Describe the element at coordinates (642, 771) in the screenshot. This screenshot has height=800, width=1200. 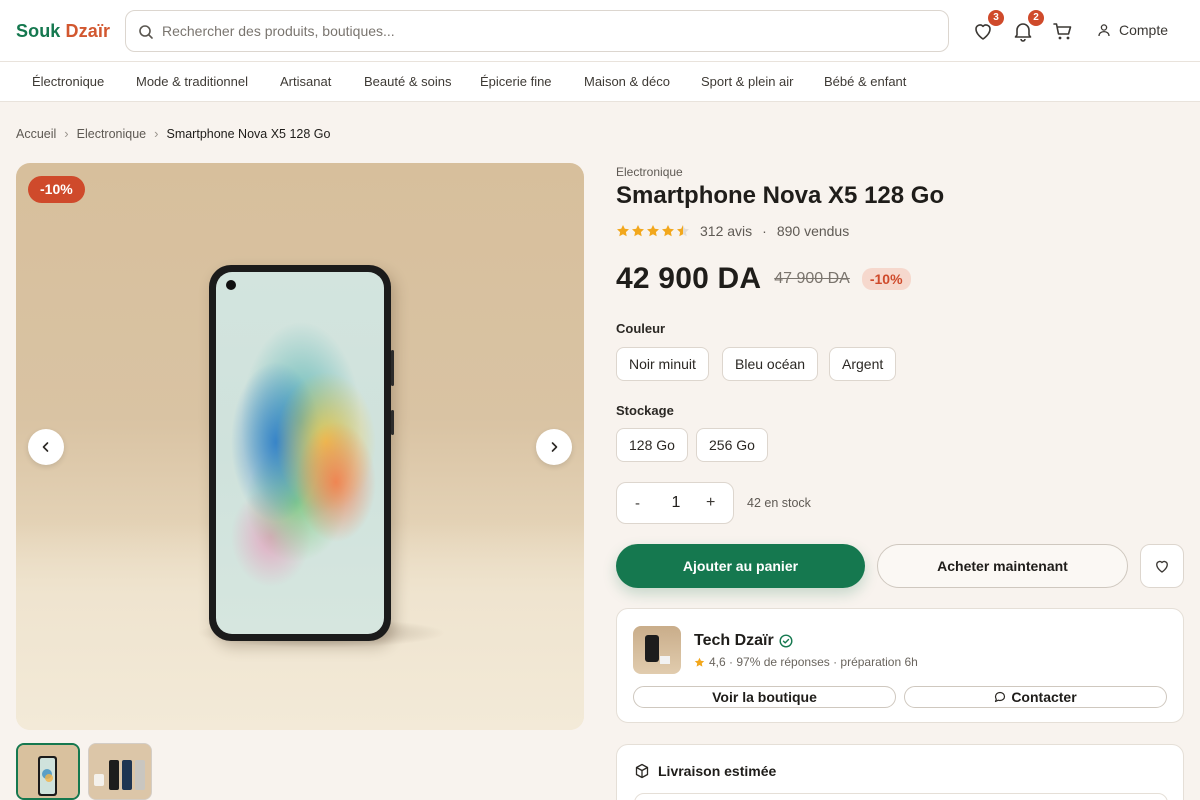
I see `package-icon` at that location.